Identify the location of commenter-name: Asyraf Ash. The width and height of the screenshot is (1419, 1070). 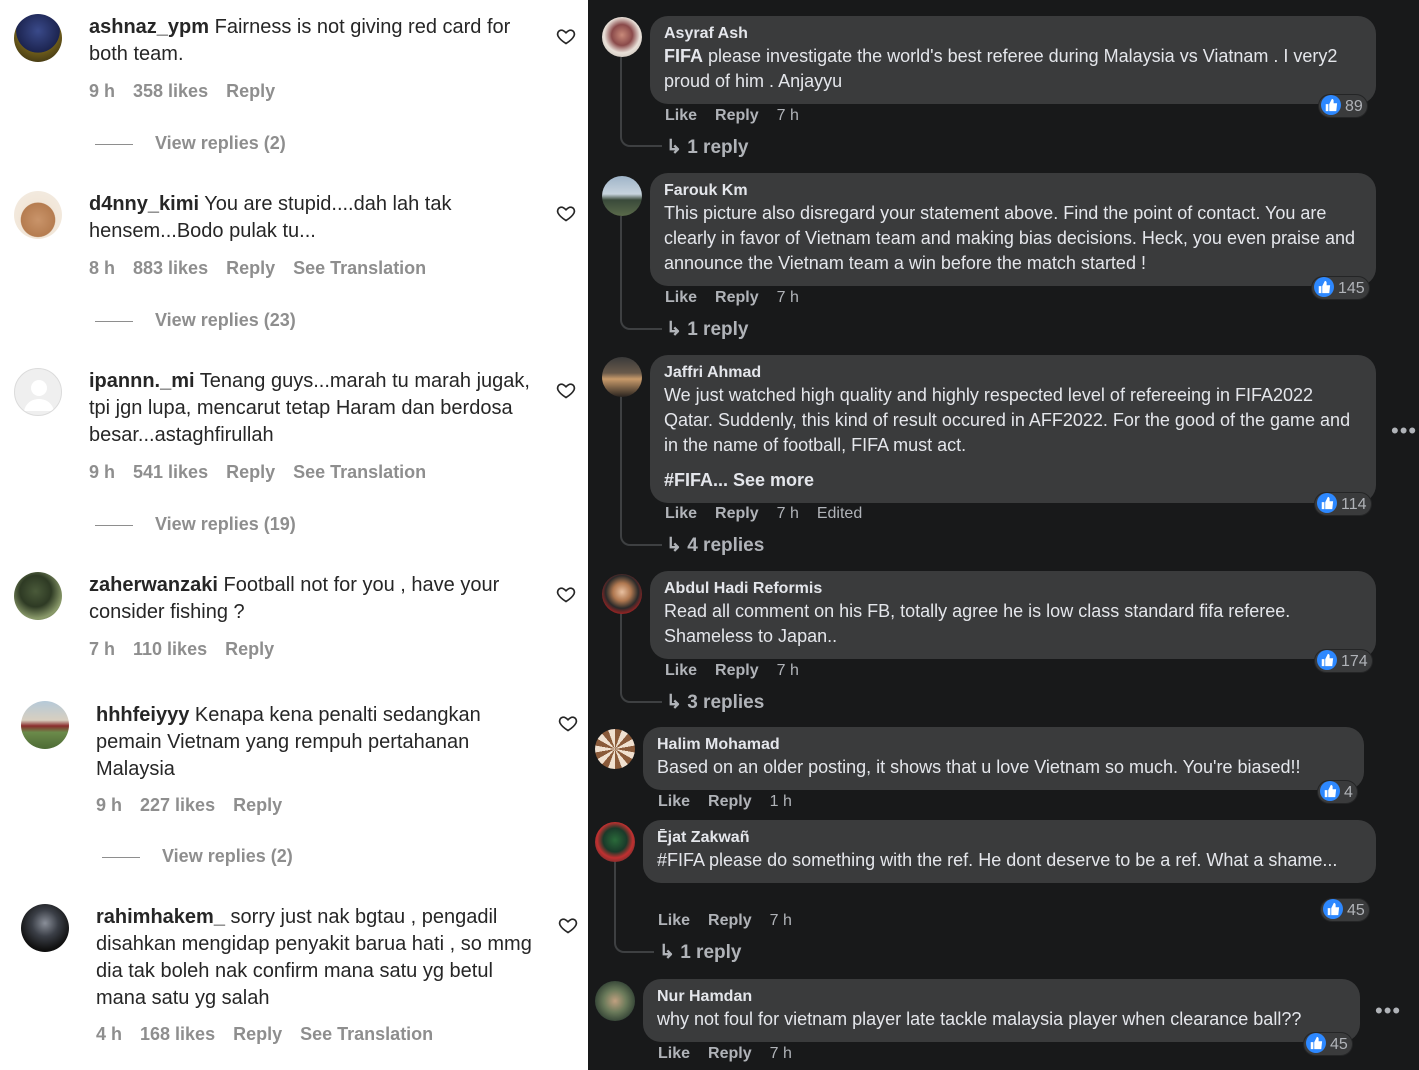
(1013, 34).